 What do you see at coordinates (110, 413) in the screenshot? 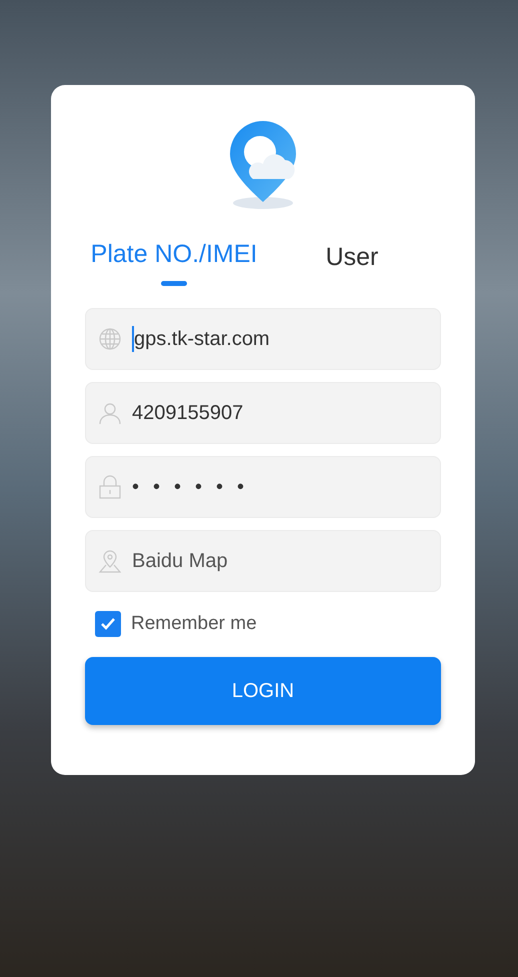
I see `person-icon` at bounding box center [110, 413].